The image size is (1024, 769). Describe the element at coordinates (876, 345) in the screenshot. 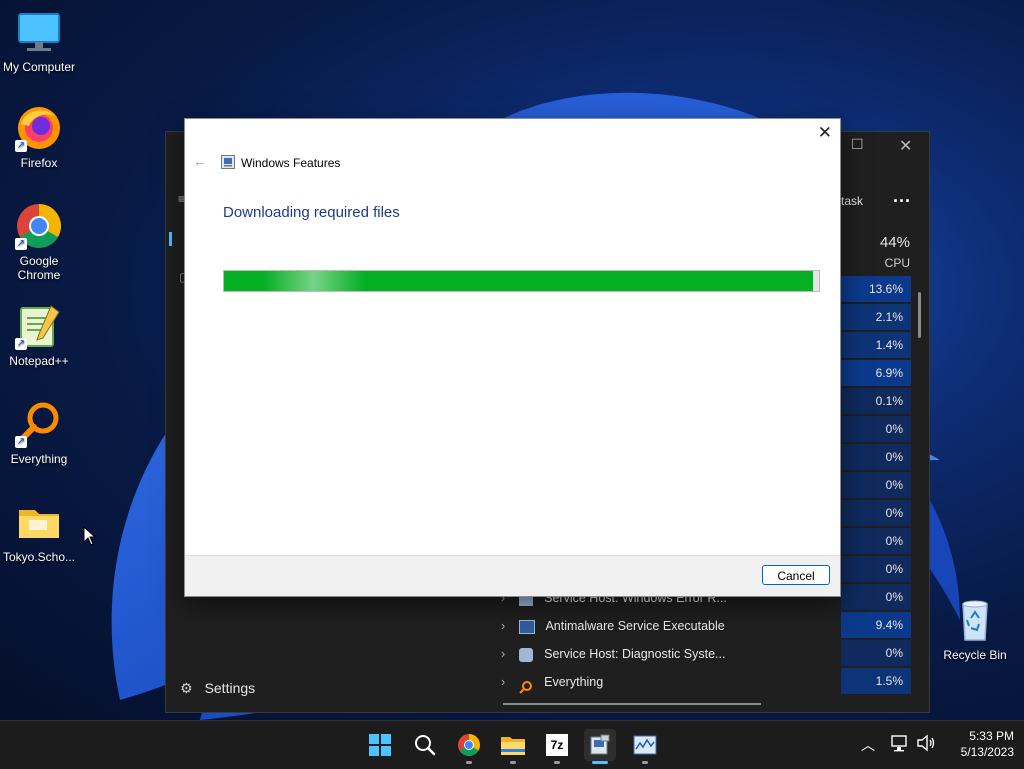

I see `cpu-cell: 1.4%` at that location.